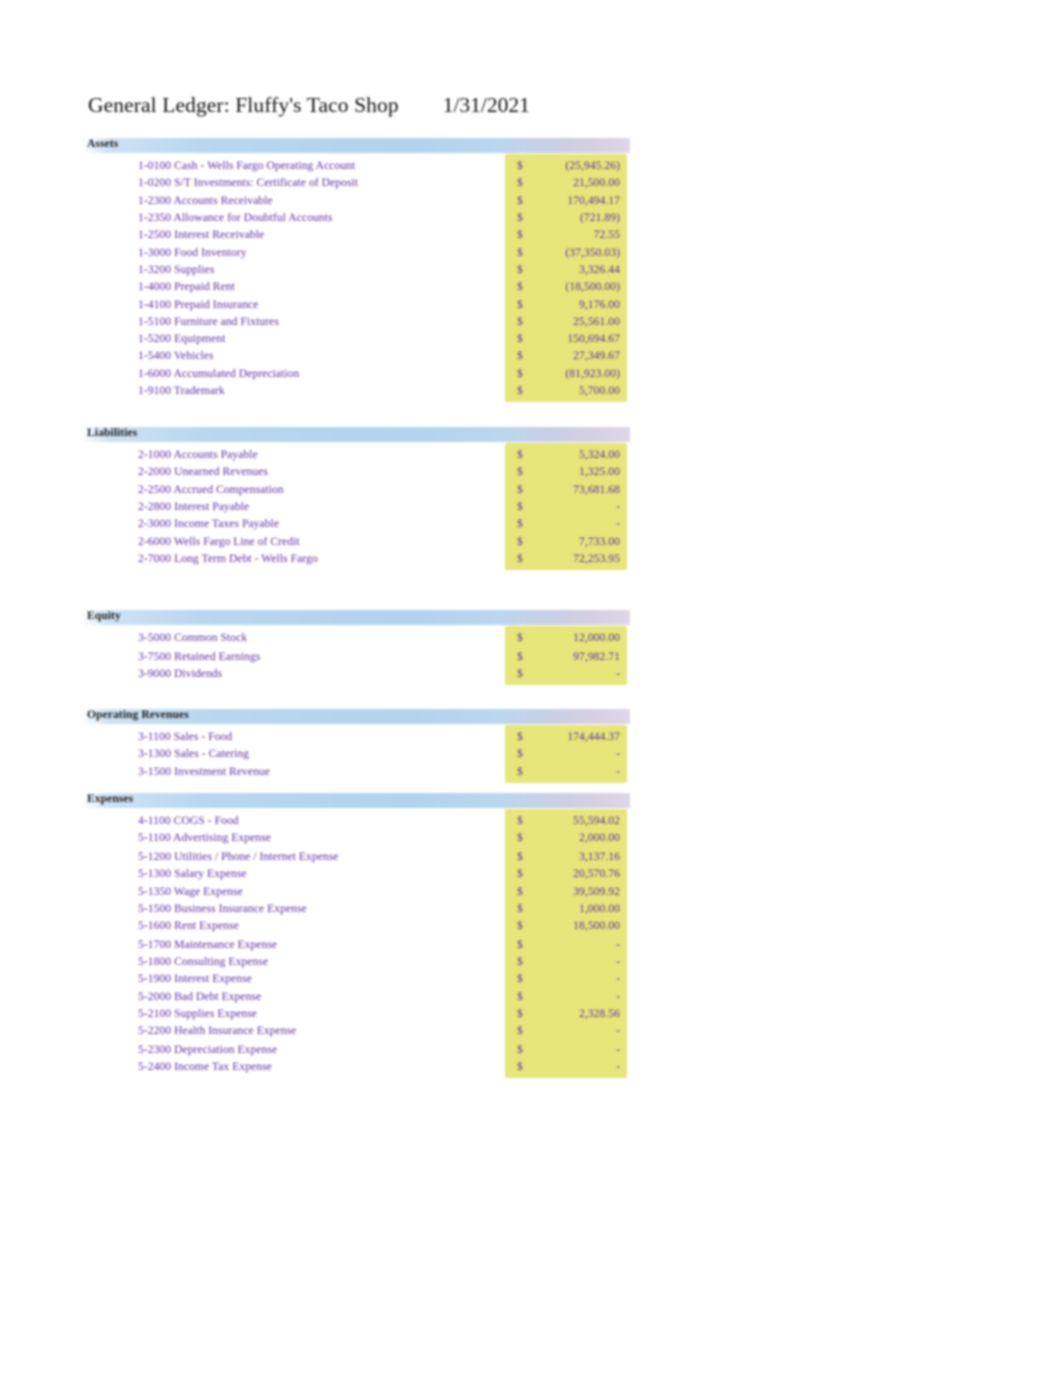 Image resolution: width=1062 pixels, height=1376 pixels. What do you see at coordinates (356, 1030) in the screenshot?
I see `table-row: 5-2200 Health Insurance Expense $ -` at bounding box center [356, 1030].